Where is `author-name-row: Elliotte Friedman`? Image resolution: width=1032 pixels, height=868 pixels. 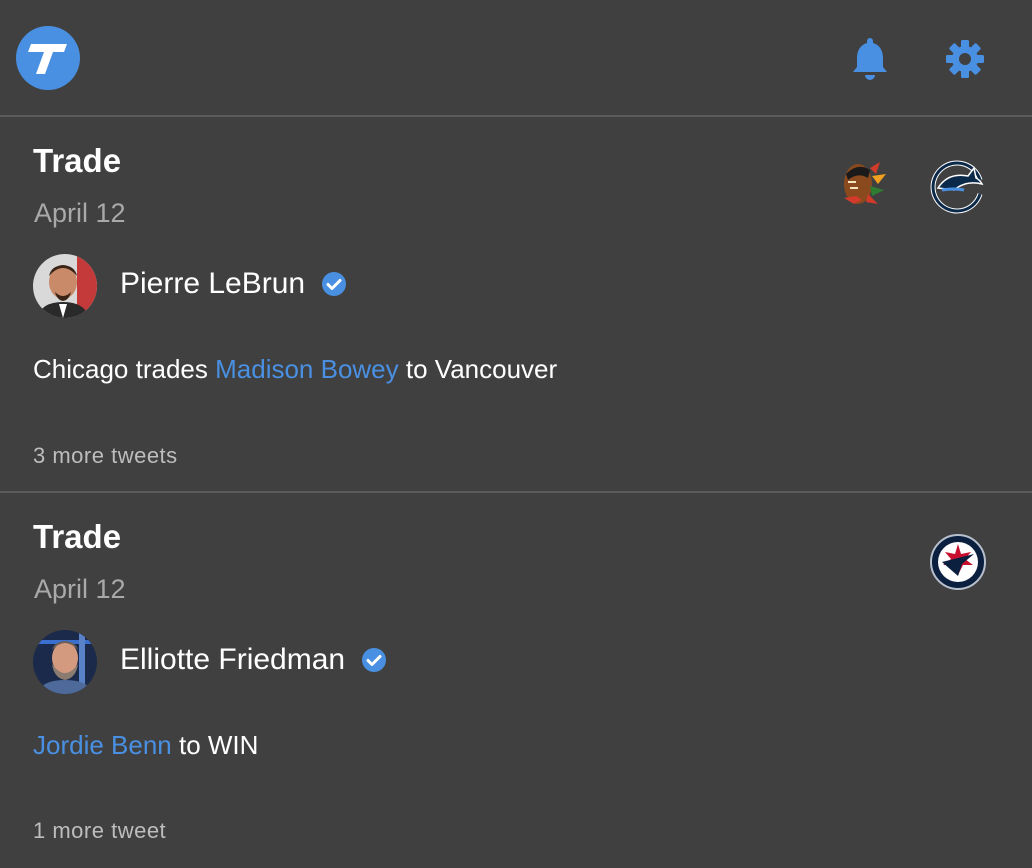
author-name-row: Elliotte Friedman is located at coordinates (253, 660).